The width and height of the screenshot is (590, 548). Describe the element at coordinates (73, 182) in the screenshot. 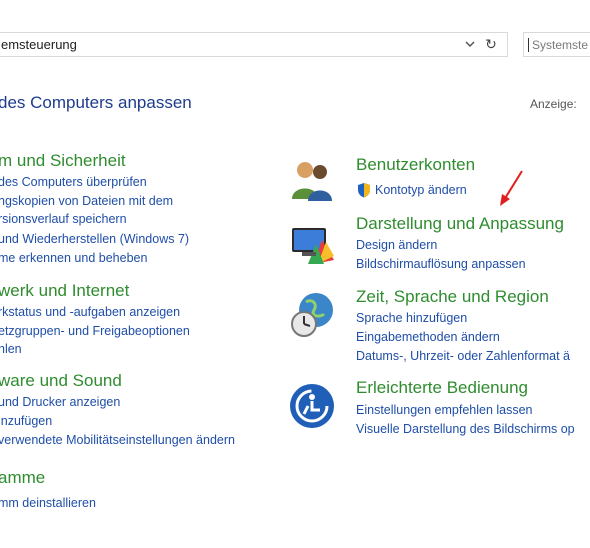

I see `link-check-computer-status: des Computers überprüfen` at that location.